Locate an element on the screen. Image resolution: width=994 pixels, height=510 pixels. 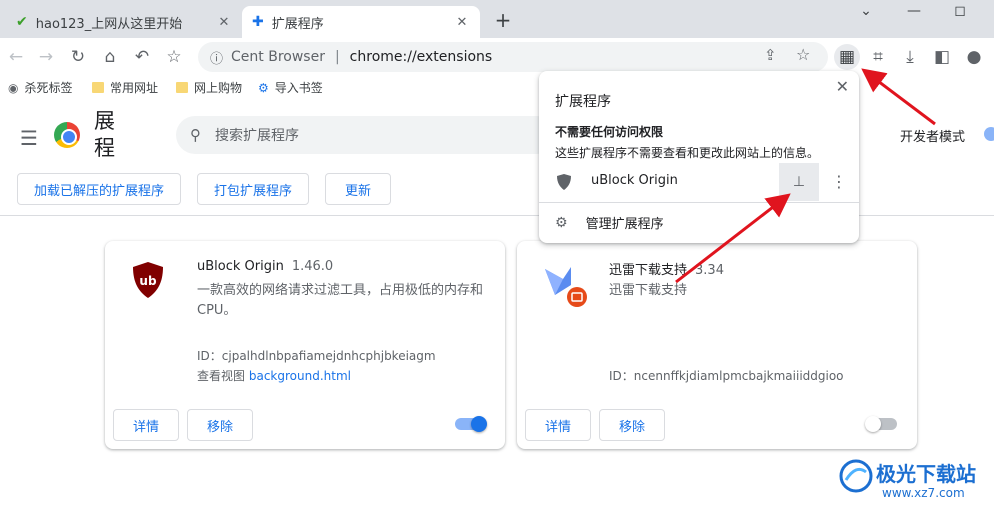
extension-id: ID：ncennffkjdiamlpmcbajkmaiiiddgioo is located at coordinates (726, 376).